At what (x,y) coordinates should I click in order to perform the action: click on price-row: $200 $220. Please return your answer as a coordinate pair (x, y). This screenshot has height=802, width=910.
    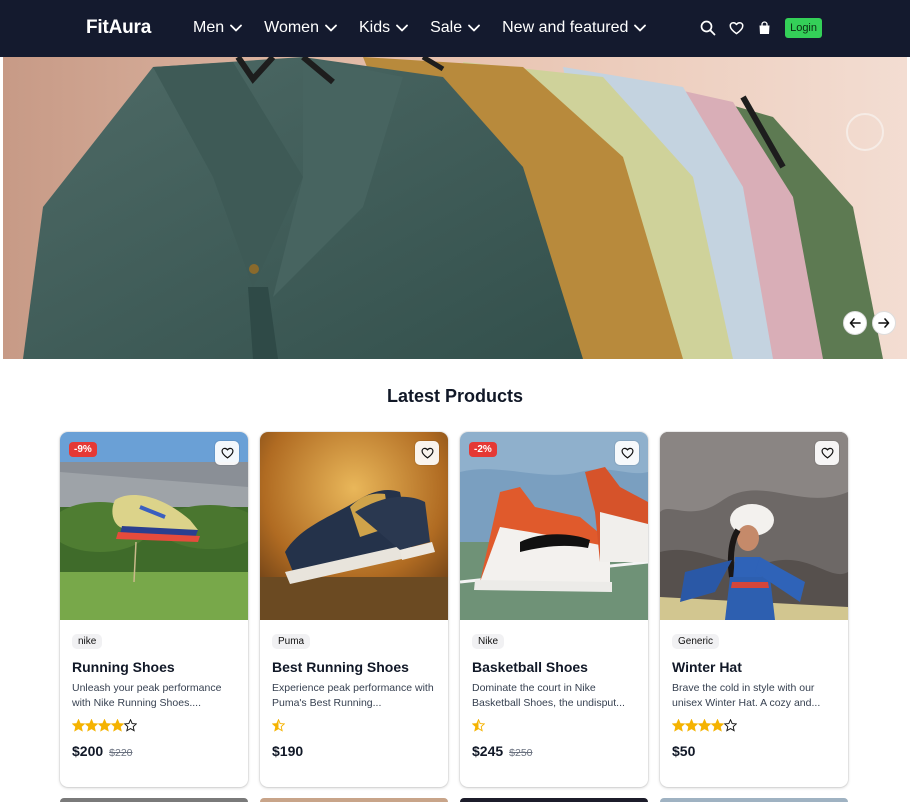
    Looking at the image, I should click on (102, 751).